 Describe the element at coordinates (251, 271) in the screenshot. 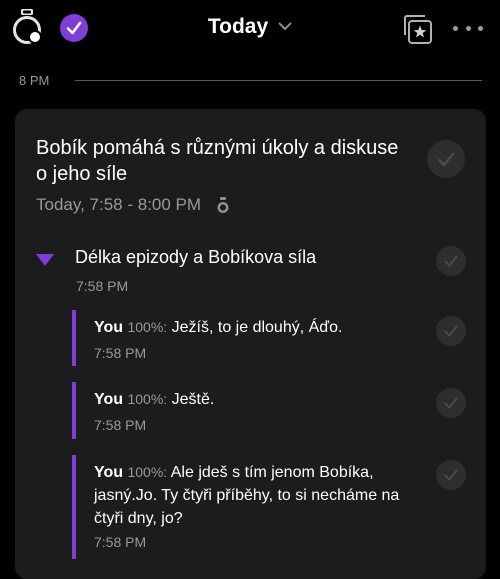

I see `section-header: Délka epizody a Bobíkova síla 7:58 PM` at that location.